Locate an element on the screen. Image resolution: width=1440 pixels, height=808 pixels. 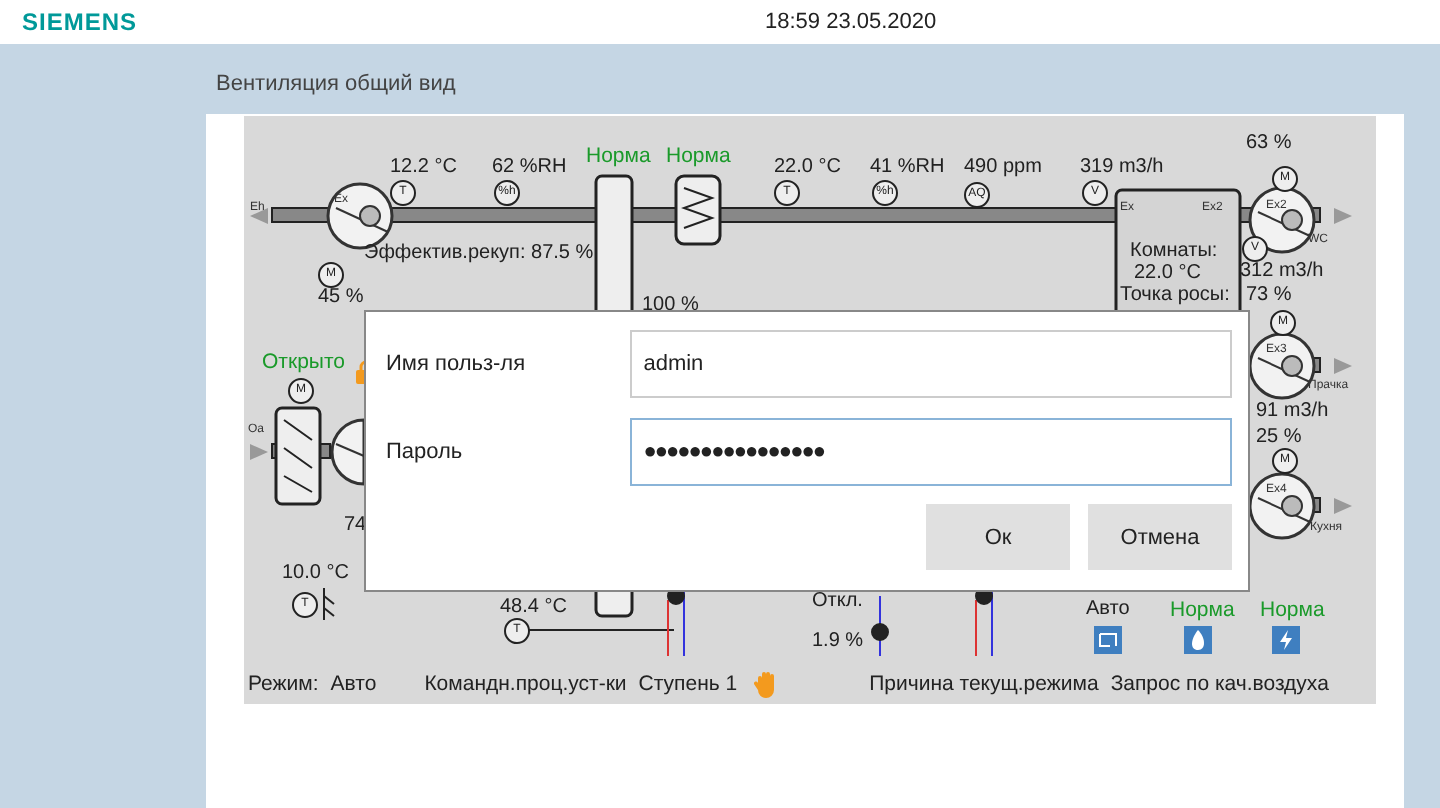
lightning-icon is located at coordinates (1286, 640).